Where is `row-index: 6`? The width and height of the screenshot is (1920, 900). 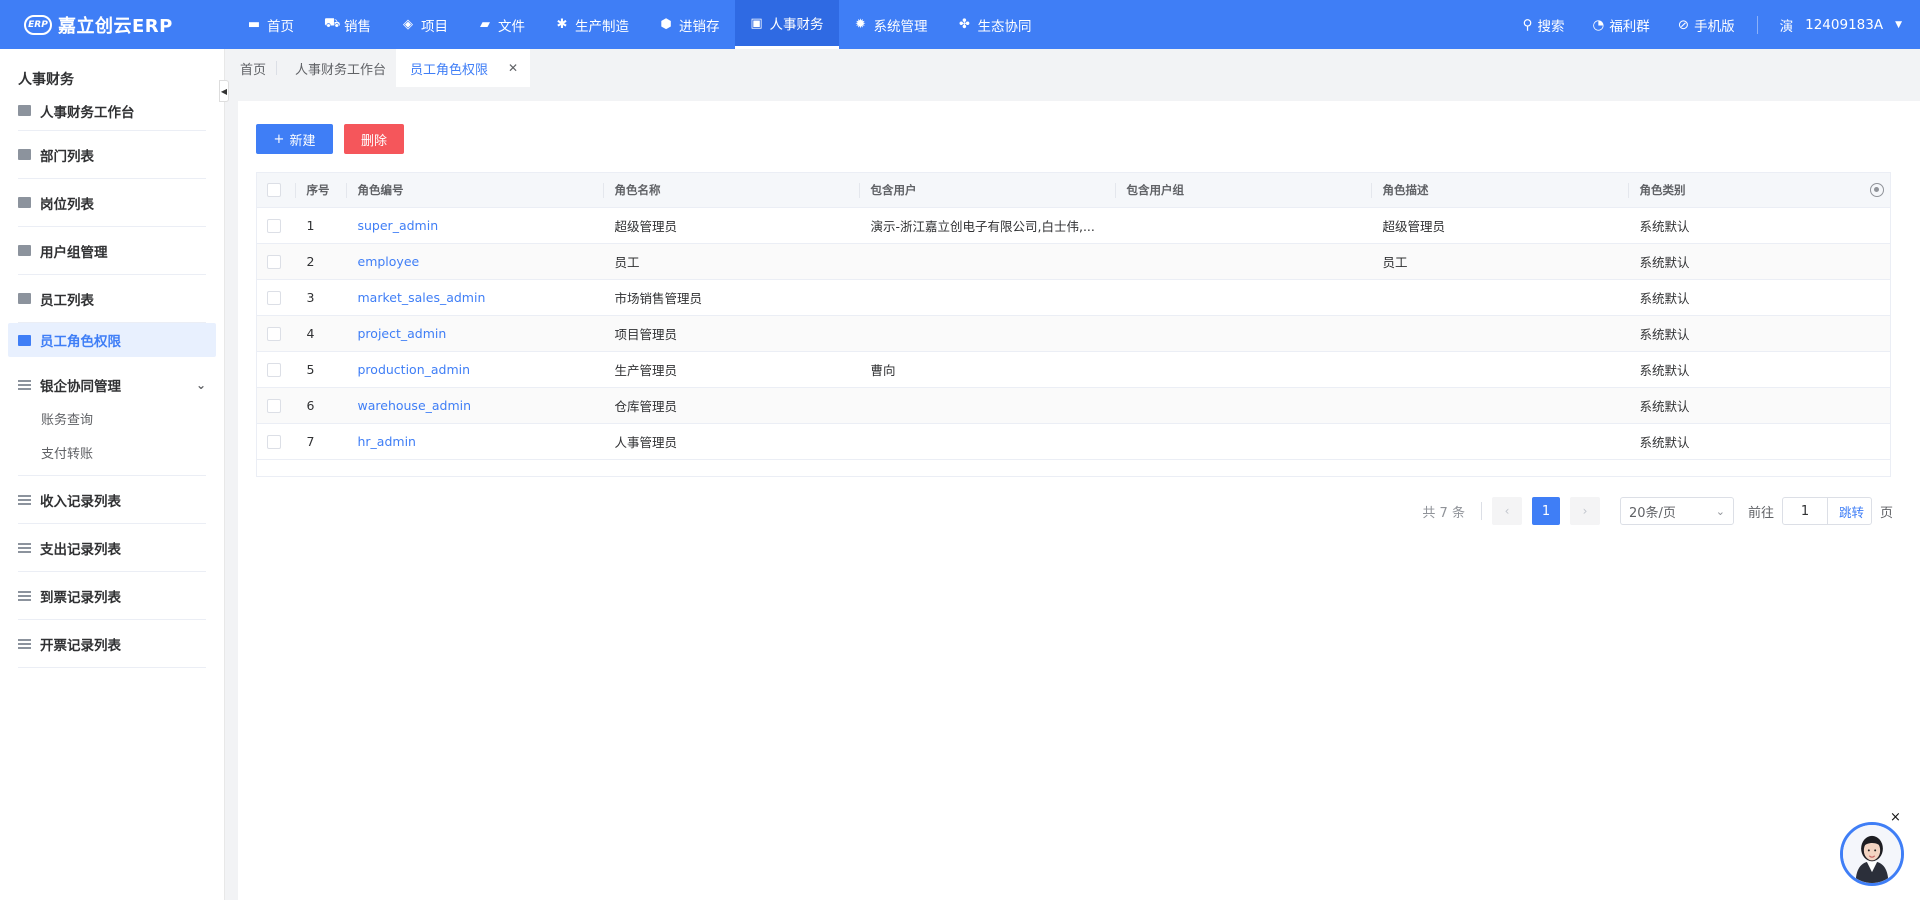
row-index: 6 is located at coordinates (320, 405).